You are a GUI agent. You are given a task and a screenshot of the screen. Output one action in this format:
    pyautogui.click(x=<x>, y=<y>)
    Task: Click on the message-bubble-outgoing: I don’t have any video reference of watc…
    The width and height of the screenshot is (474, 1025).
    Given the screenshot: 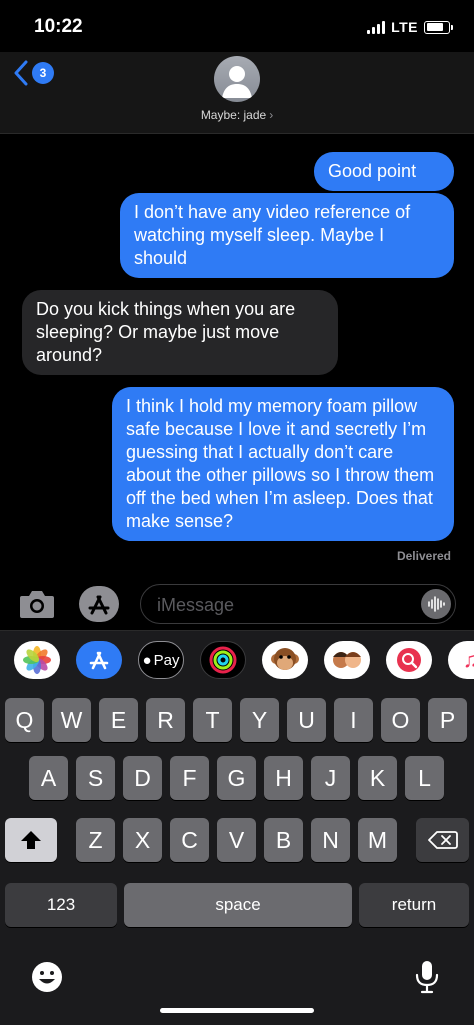 What is the action you would take?
    pyautogui.click(x=287, y=235)
    